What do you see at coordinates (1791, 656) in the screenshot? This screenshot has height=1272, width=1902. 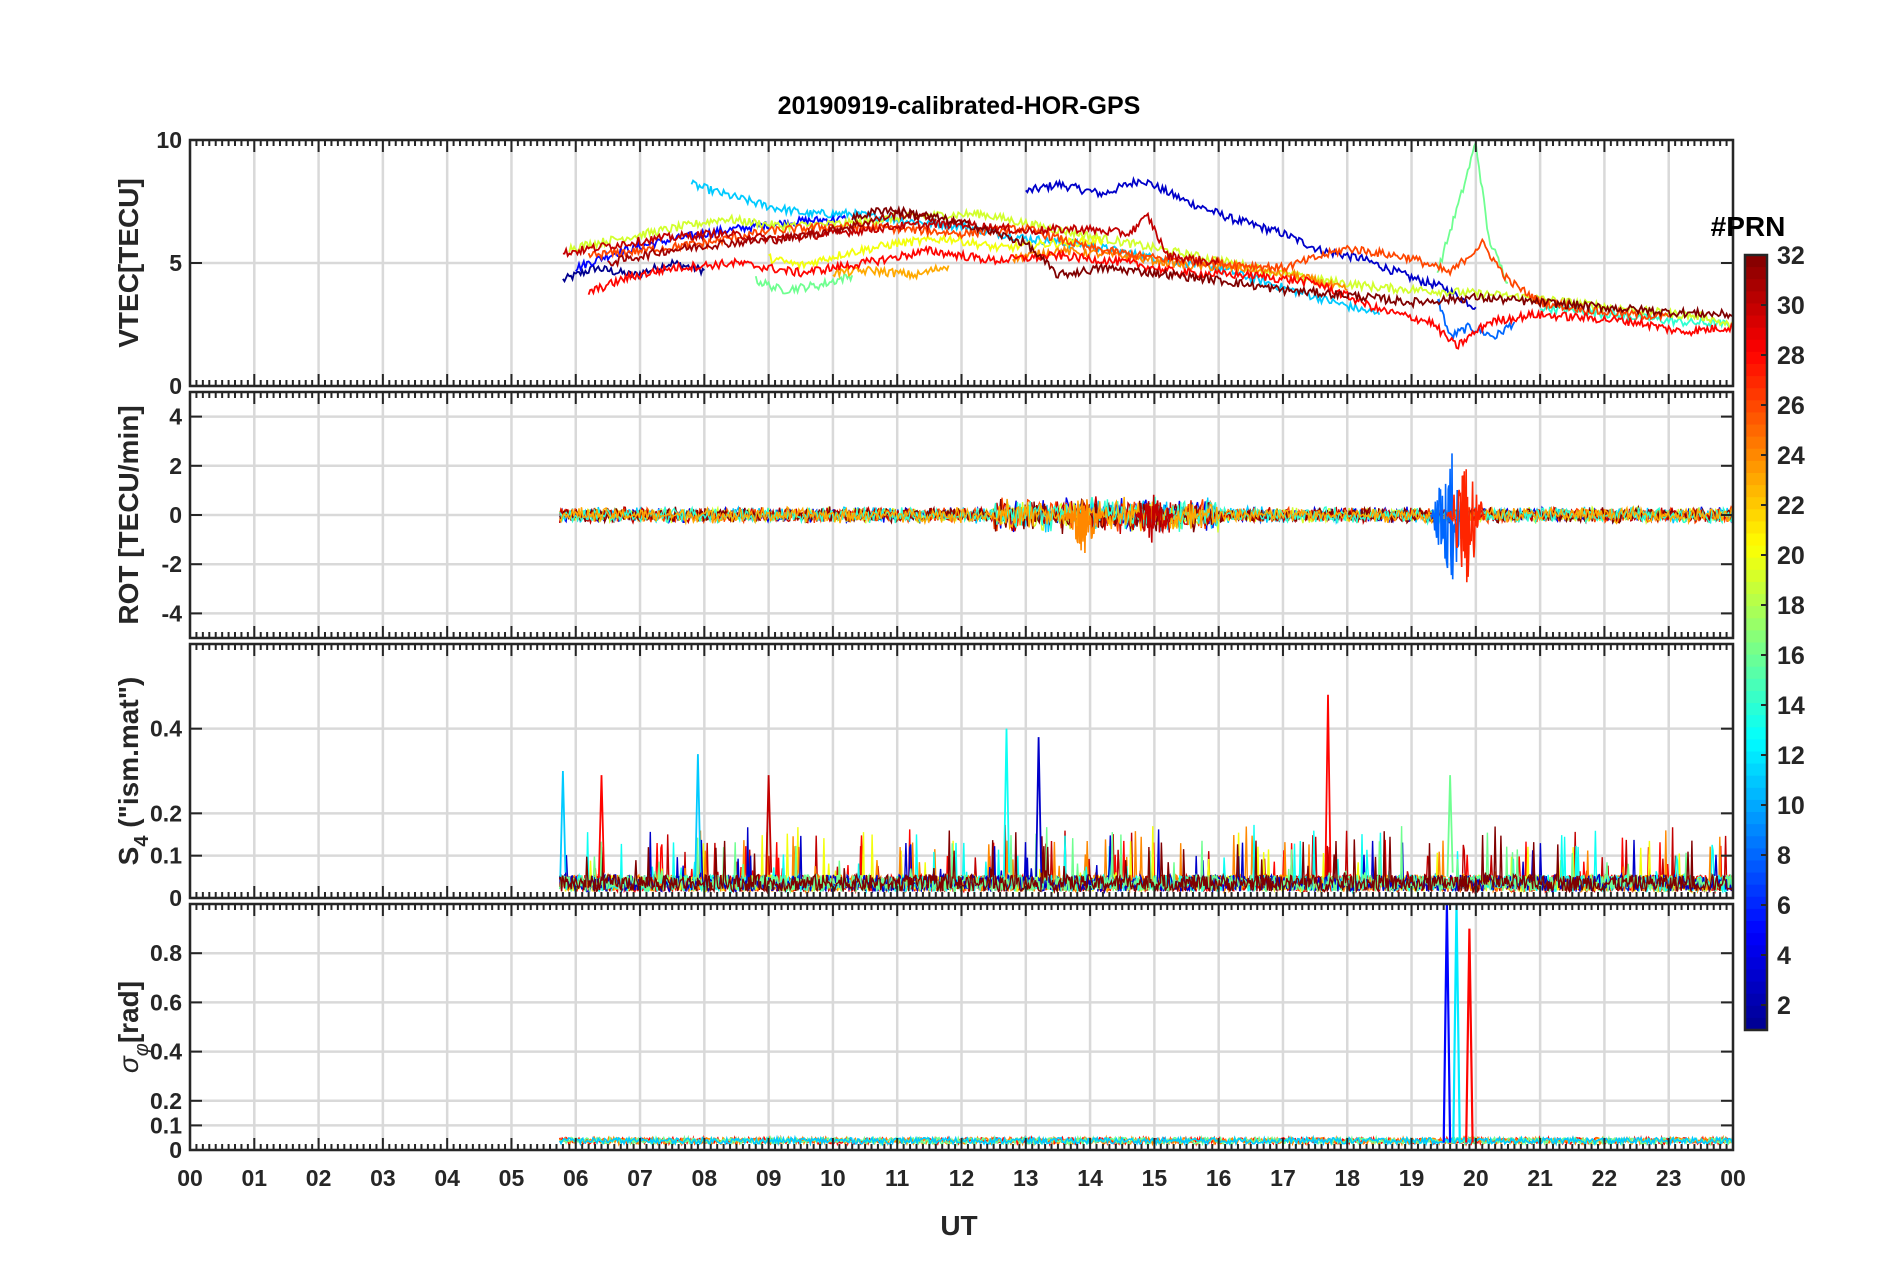 I see `colorbar-tick-label: 16` at bounding box center [1791, 656].